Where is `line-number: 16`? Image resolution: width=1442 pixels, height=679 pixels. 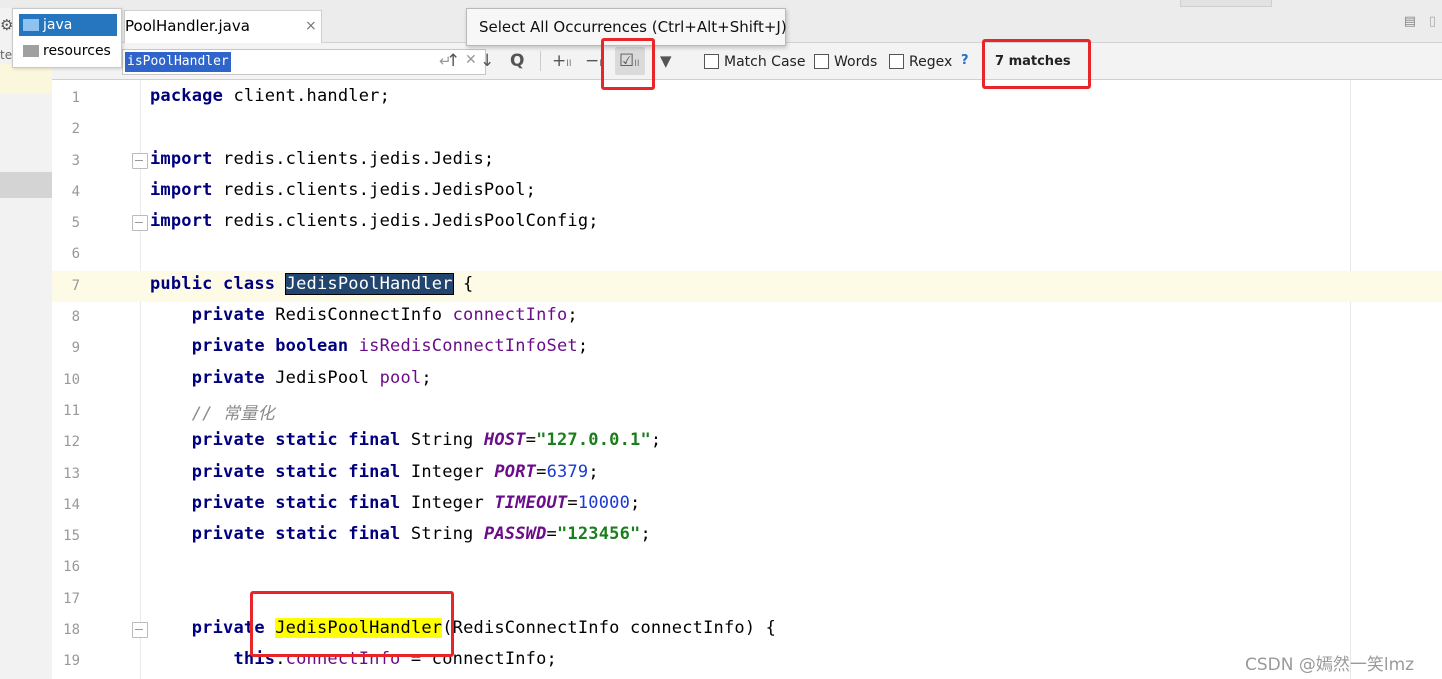
line-number: 16 is located at coordinates (71, 567).